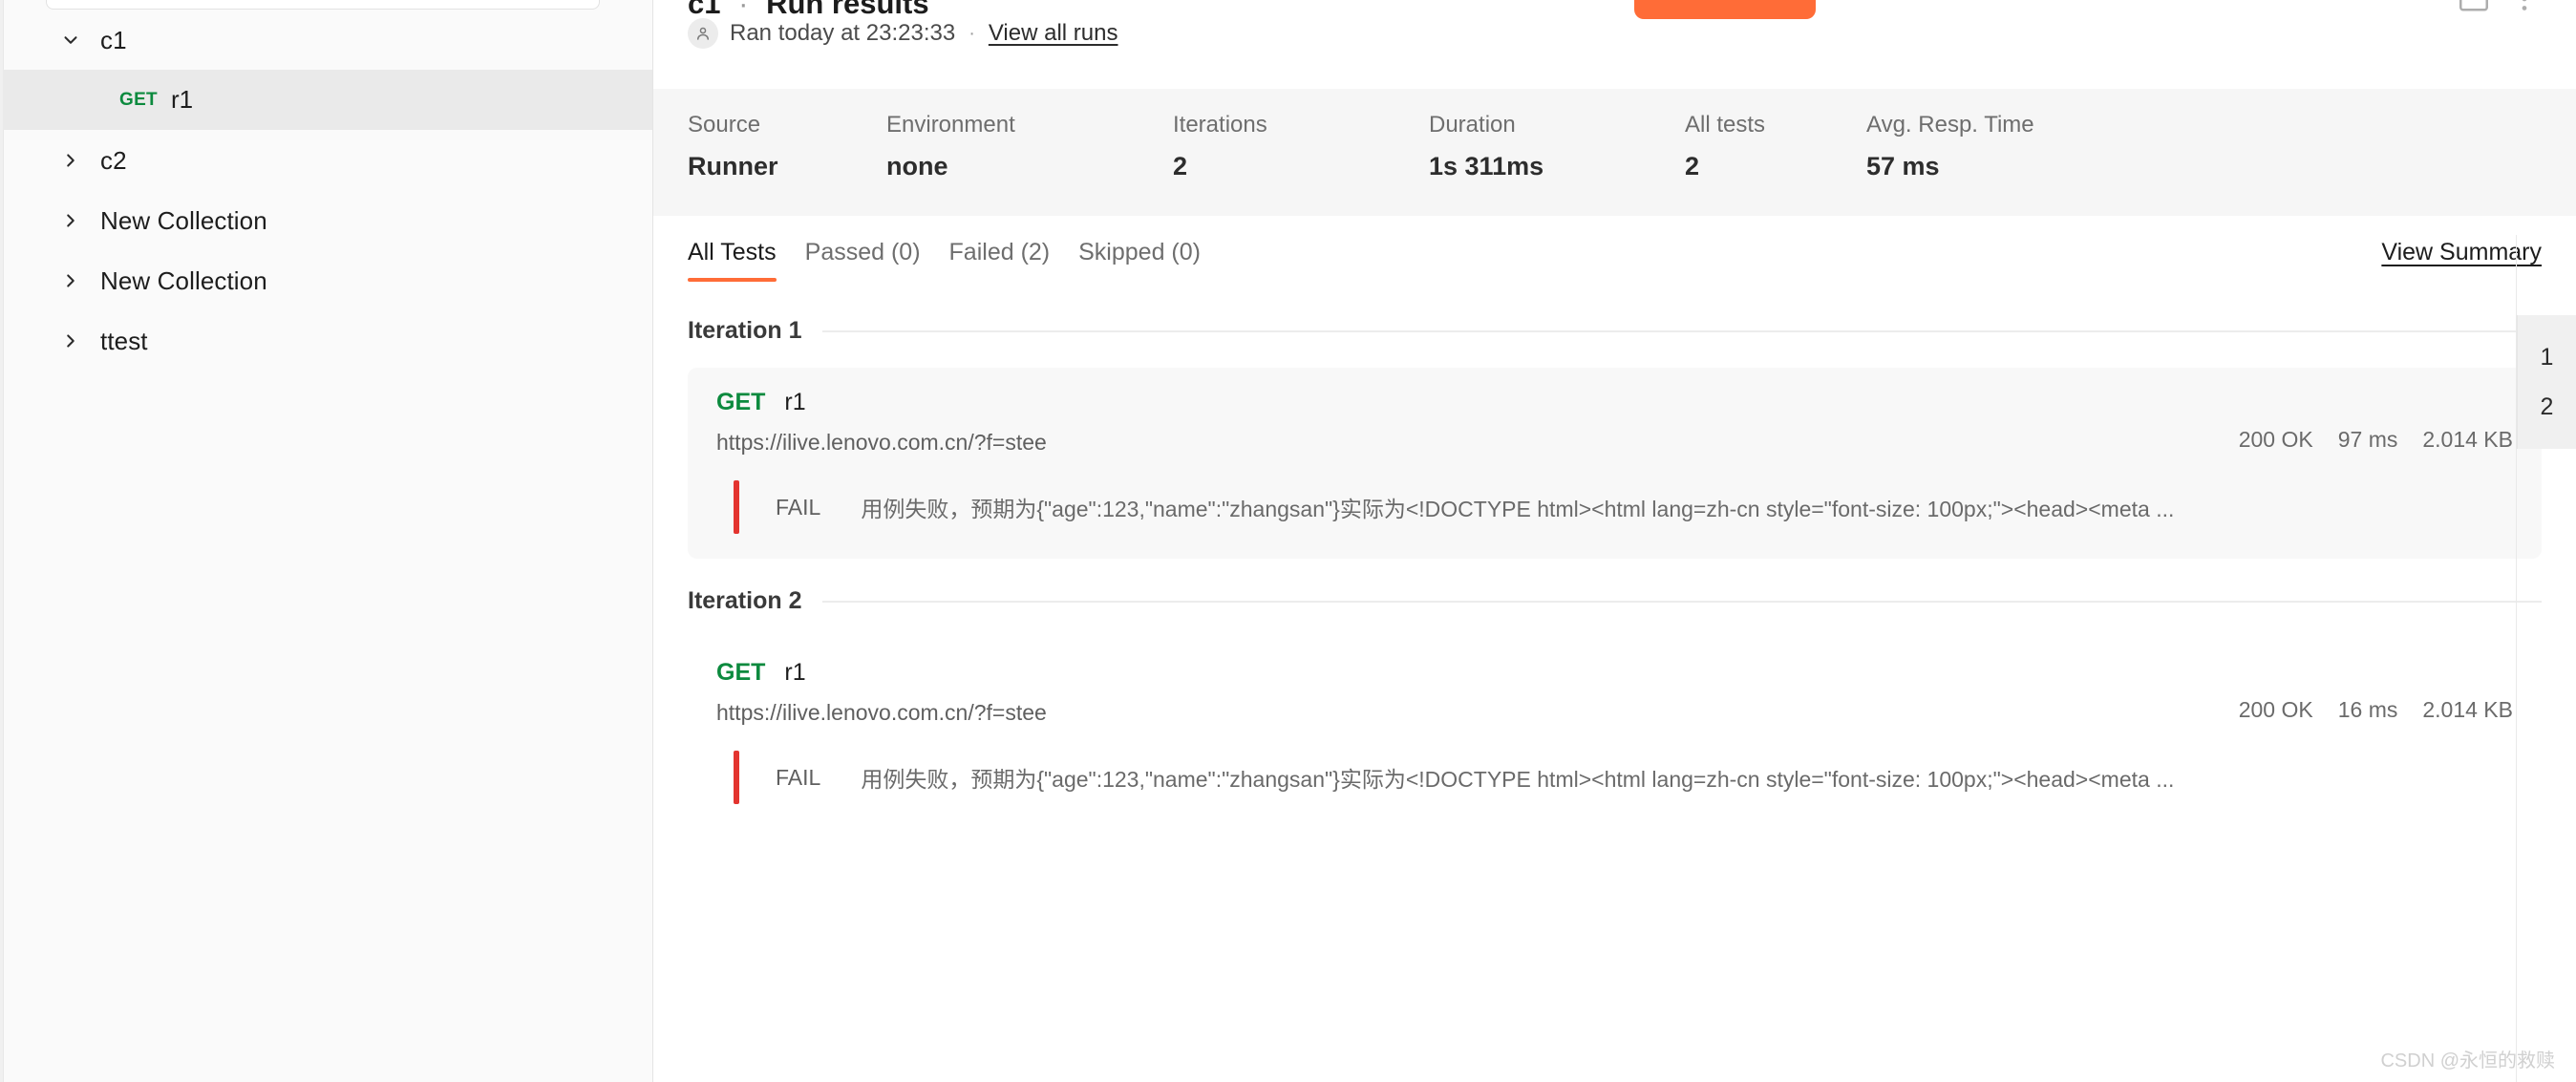  Describe the element at coordinates (1029, 134) in the screenshot. I see `stat-environment: Environment none` at that location.